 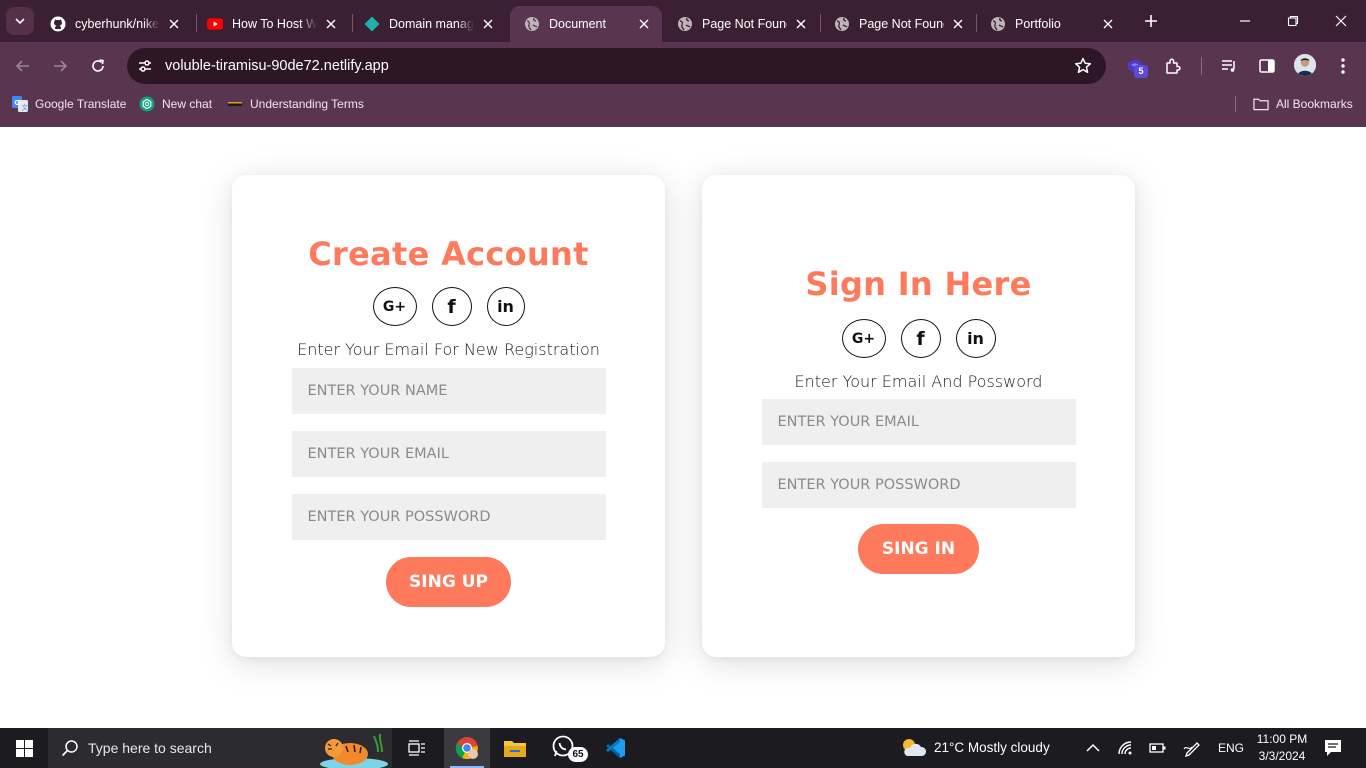 I want to click on tab-youtube: How To Host We, so click(x=271, y=24).